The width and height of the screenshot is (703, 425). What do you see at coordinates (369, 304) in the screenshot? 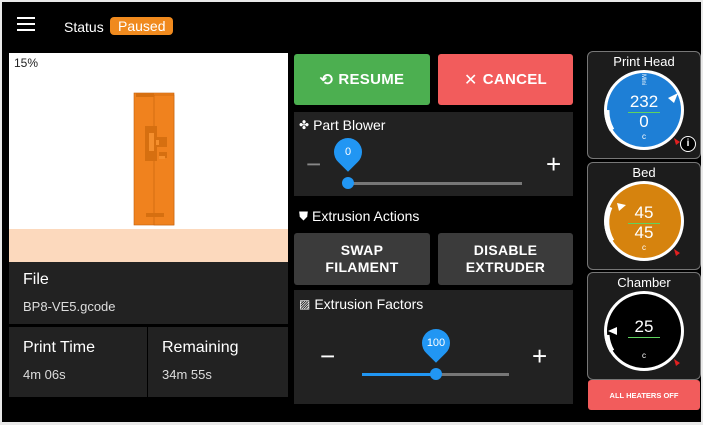
I see `extrusion-factors-label: Extrusion Factors` at bounding box center [369, 304].